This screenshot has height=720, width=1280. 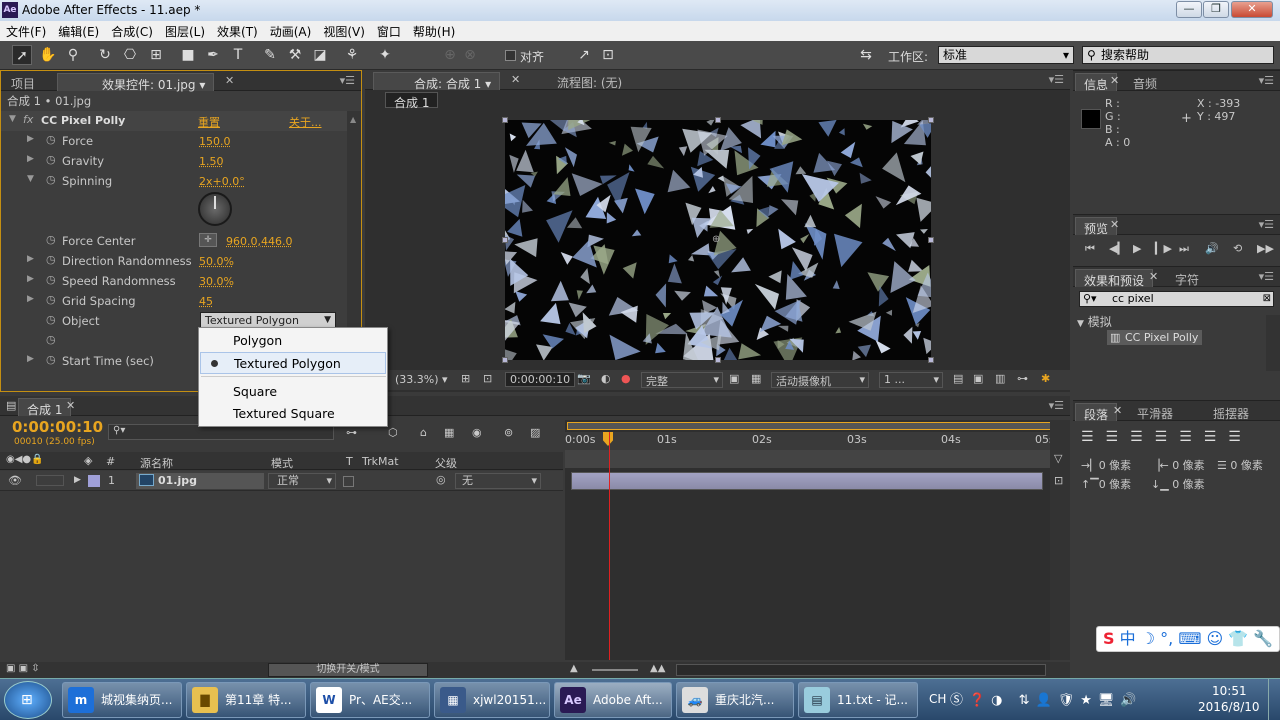 What do you see at coordinates (1188, 639) in the screenshot?
I see `ime-toolbar: S 中 ☽ °, ⌨ ☺ 👕 🔧` at bounding box center [1188, 639].